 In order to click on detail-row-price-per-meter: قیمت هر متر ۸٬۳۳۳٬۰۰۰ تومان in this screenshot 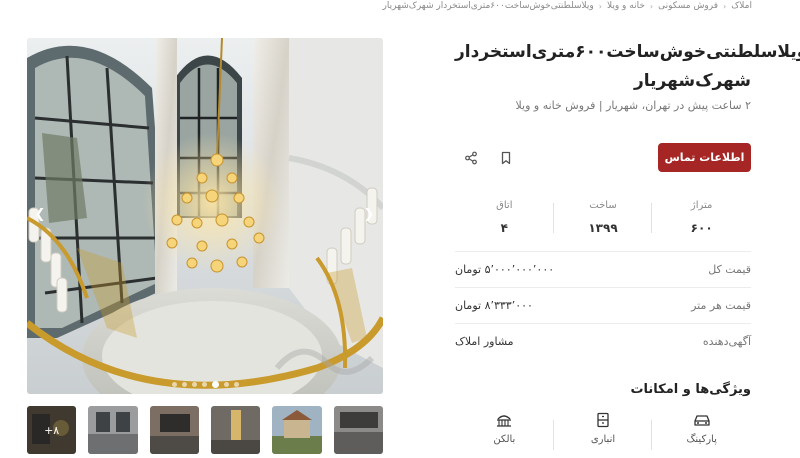, I will do `click(603, 305)`.